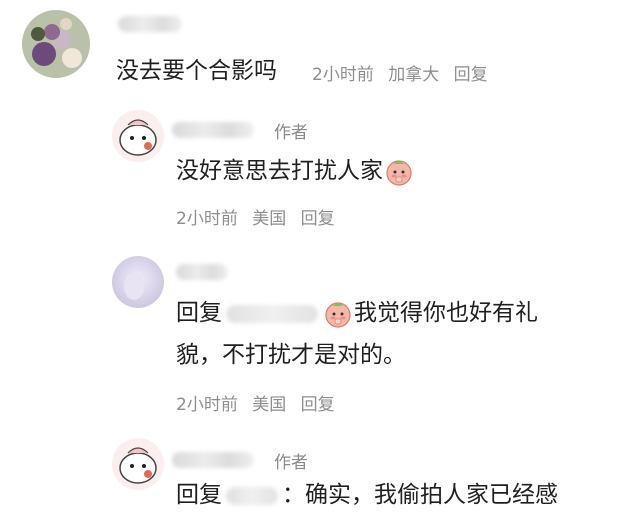 This screenshot has width=640, height=512. I want to click on comment-text-content: 没好意思去打扰人家, so click(279, 171).